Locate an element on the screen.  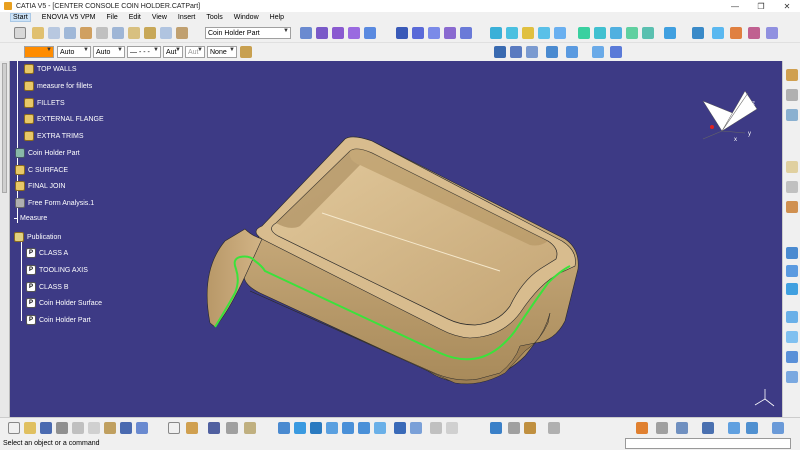
camera-icon is located at coordinates (778, 428).